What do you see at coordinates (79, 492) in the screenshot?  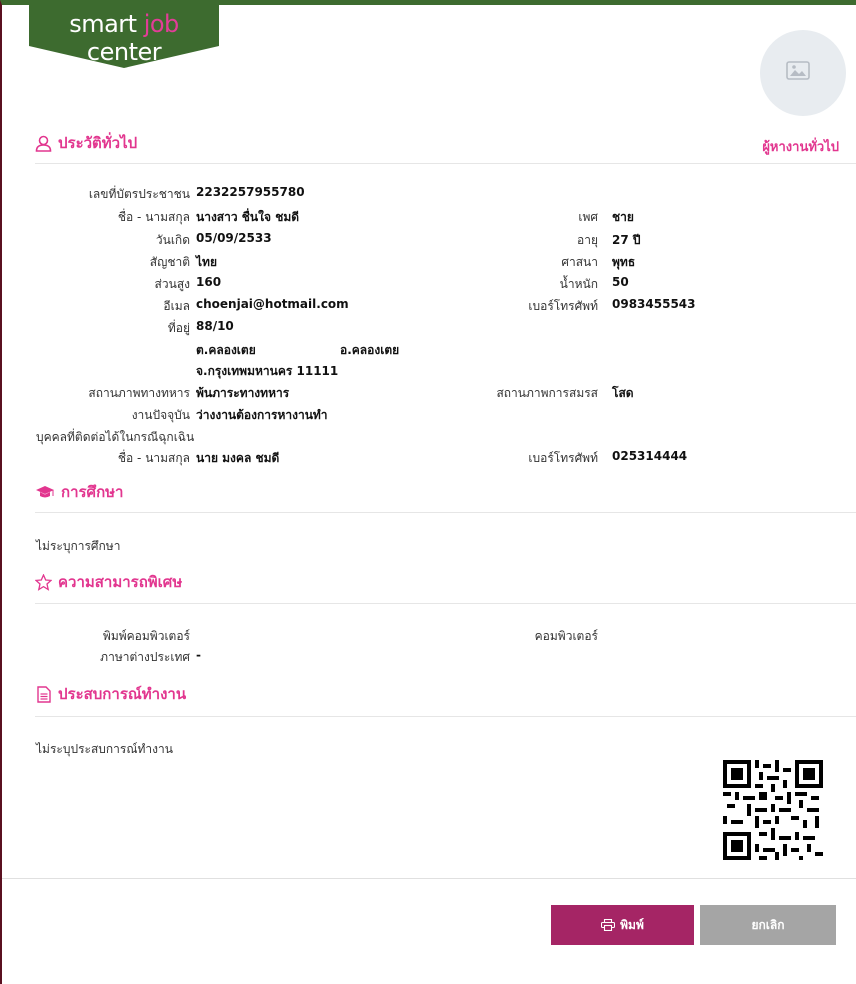 I see `section-title-education: การศึกษา` at bounding box center [79, 492].